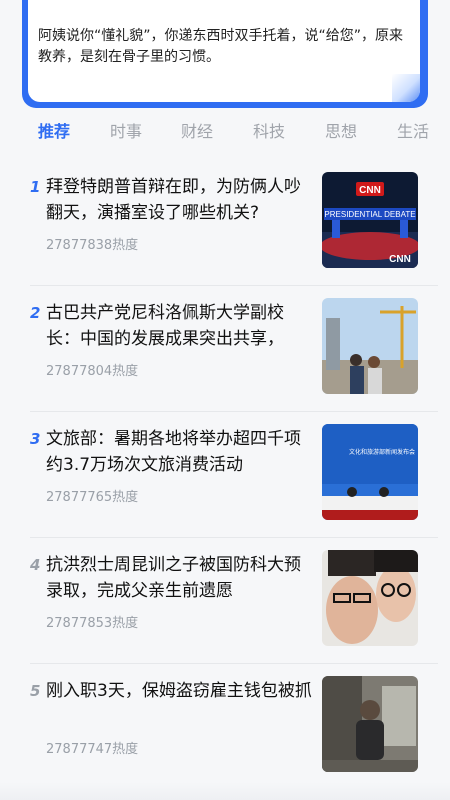 The height and width of the screenshot is (800, 450). What do you see at coordinates (92, 623) in the screenshot?
I see `heat-count: 27877853热度` at bounding box center [92, 623].